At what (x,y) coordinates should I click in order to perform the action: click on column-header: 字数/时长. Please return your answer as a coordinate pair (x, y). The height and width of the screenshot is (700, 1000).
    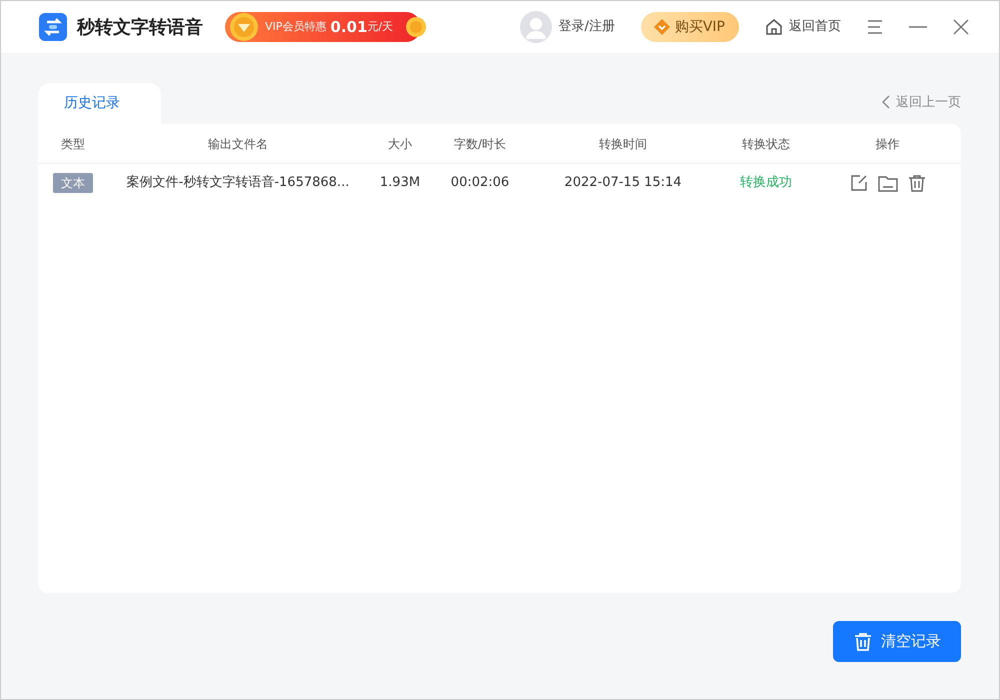
    Looking at the image, I should click on (480, 144).